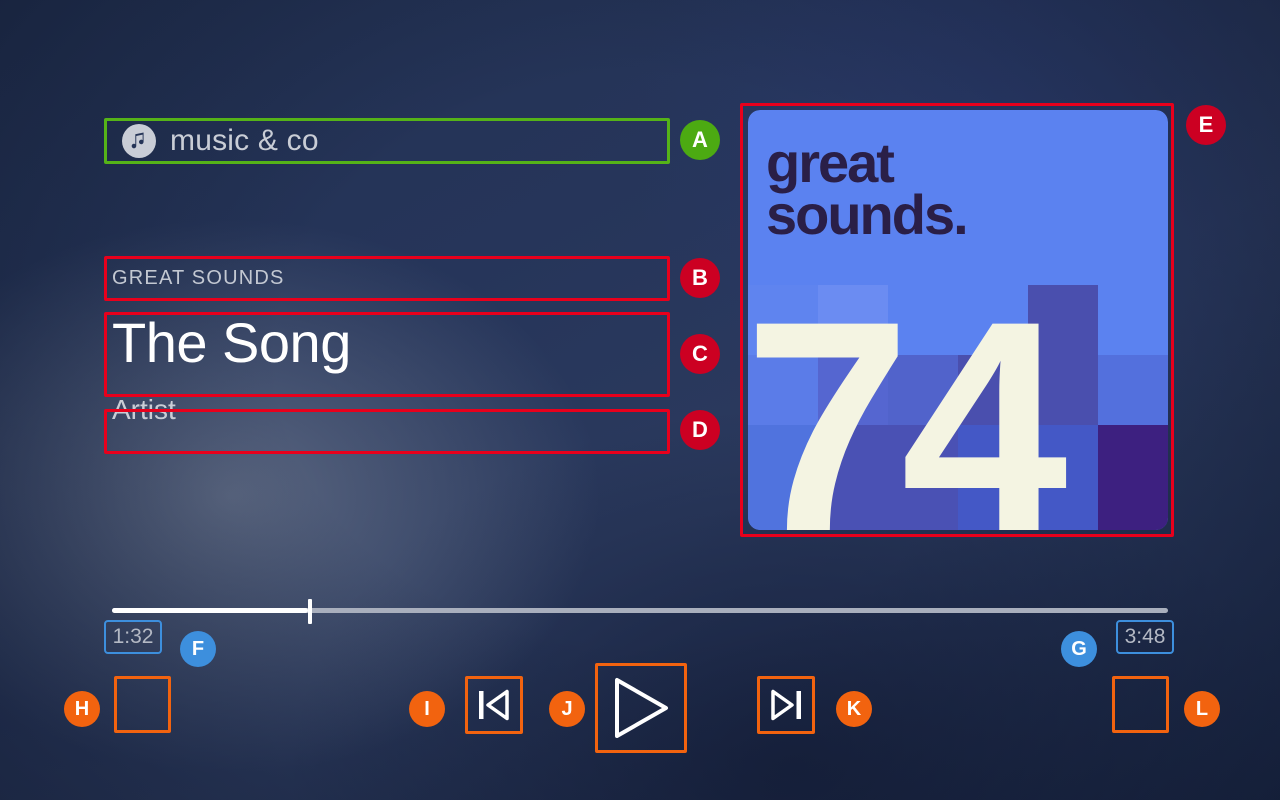 The image size is (1280, 800). Describe the element at coordinates (700, 278) in the screenshot. I see `annotation-badge-b: B` at that location.